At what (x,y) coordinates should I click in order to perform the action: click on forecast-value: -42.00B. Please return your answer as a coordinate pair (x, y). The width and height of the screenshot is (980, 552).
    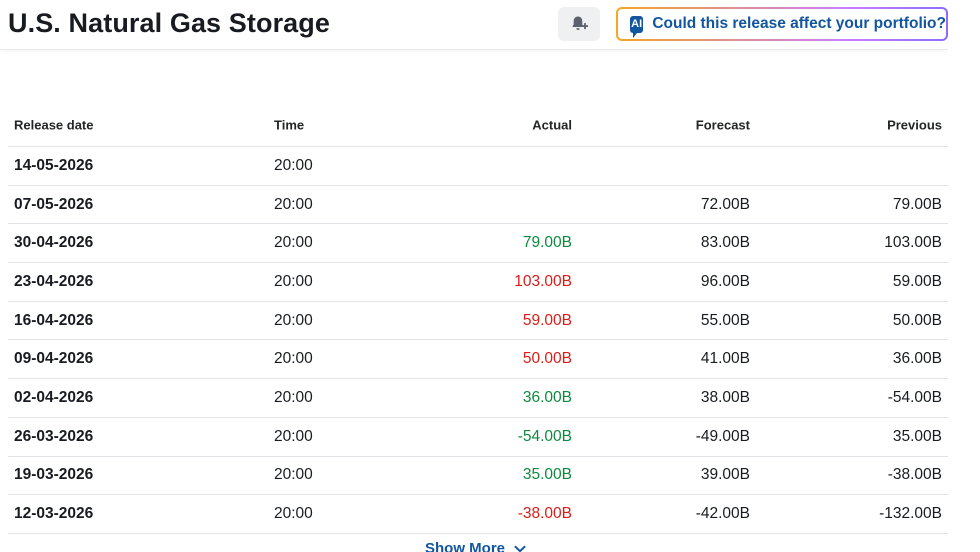
    Looking at the image, I should click on (722, 514).